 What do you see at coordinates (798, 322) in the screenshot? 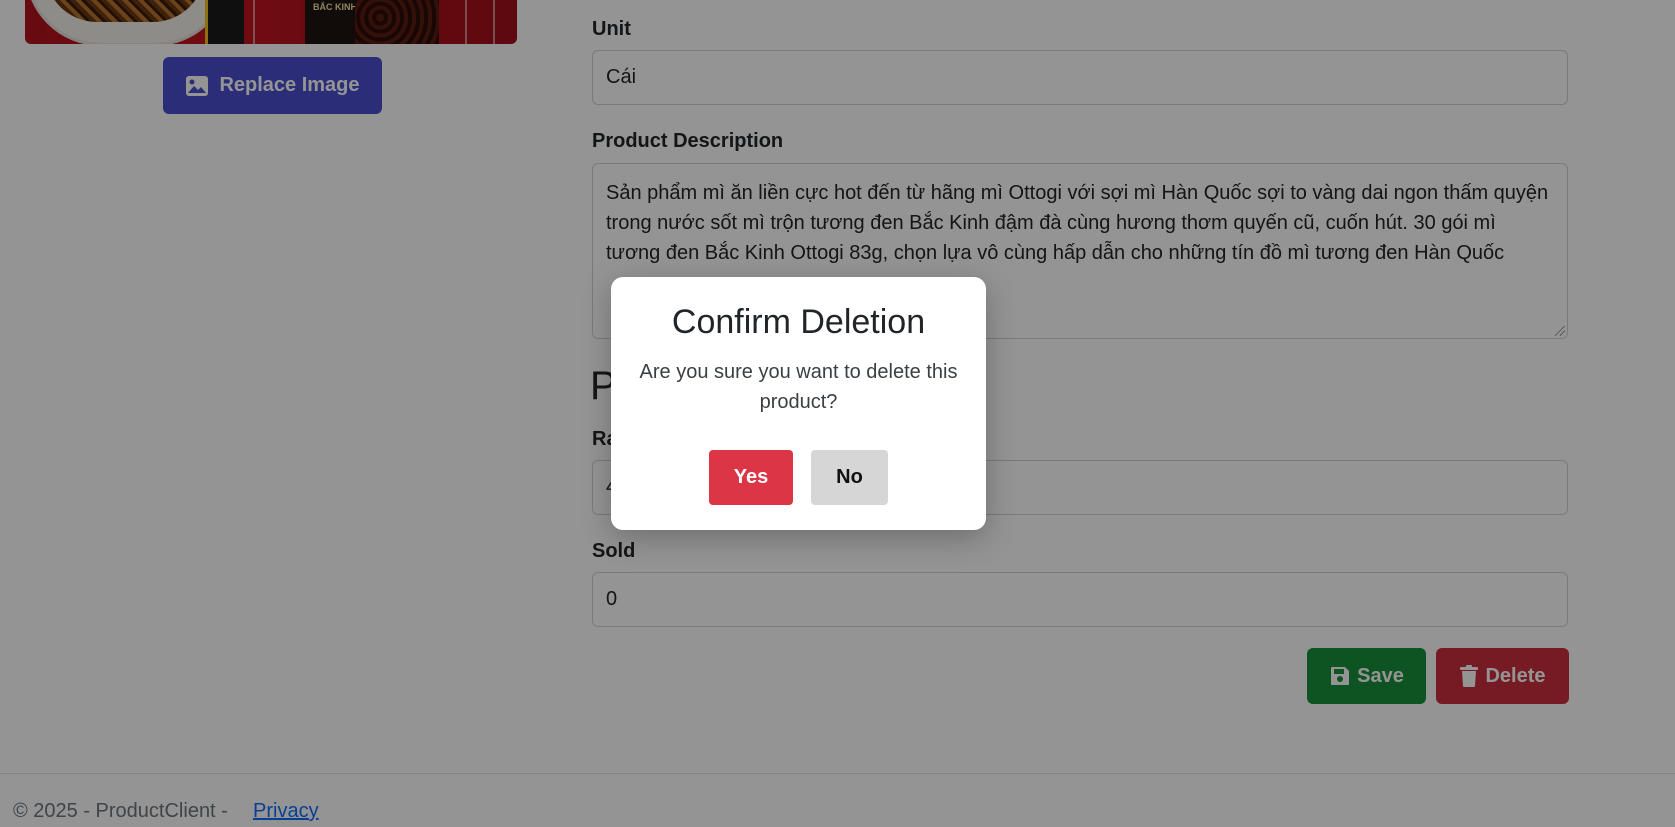
I see `dialog-title: Confirm Deletion` at bounding box center [798, 322].